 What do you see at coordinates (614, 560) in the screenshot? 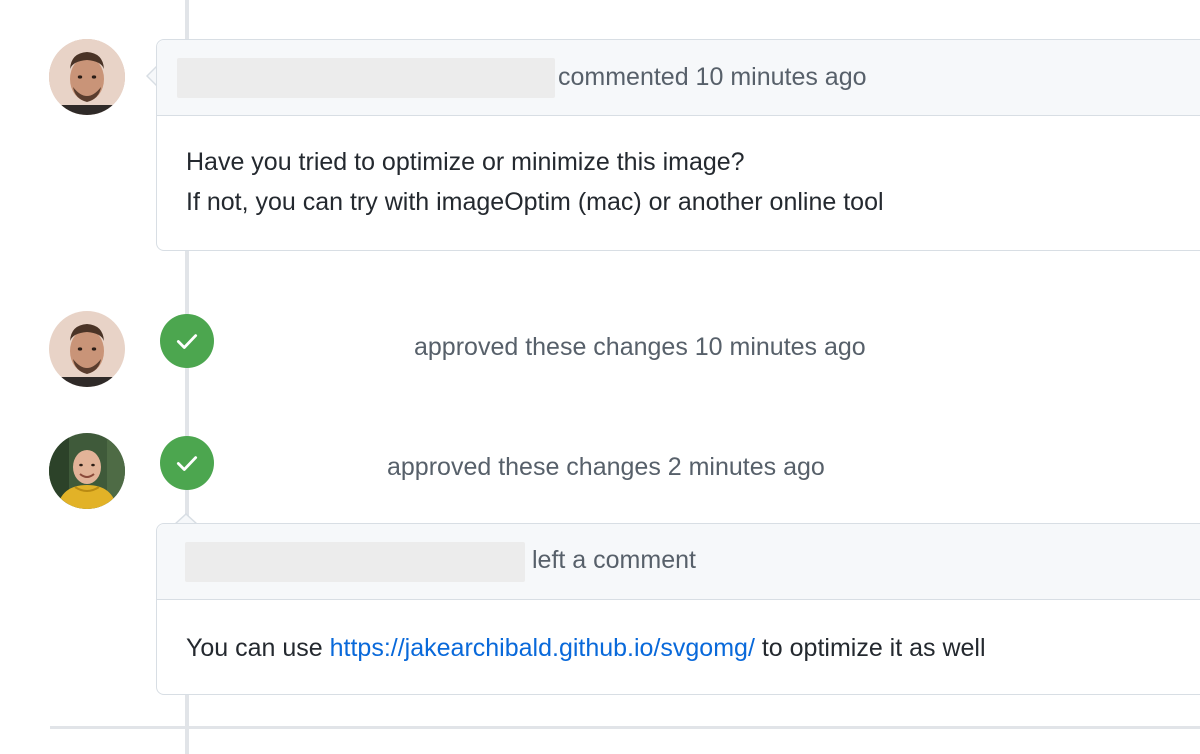
I see `comment-action-text: left a comment` at bounding box center [614, 560].